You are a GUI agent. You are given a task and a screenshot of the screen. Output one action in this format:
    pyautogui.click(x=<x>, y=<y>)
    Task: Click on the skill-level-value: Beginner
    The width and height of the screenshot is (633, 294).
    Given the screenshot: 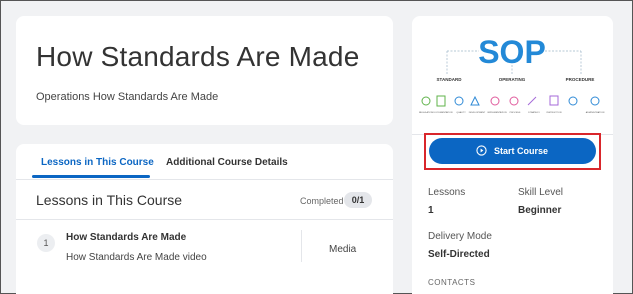 What is the action you would take?
    pyautogui.click(x=540, y=210)
    